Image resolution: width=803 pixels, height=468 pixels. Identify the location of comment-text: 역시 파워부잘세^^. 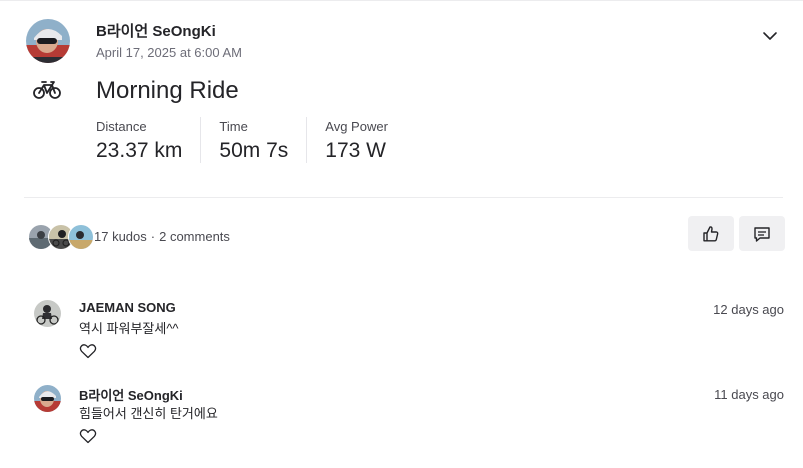
(129, 328).